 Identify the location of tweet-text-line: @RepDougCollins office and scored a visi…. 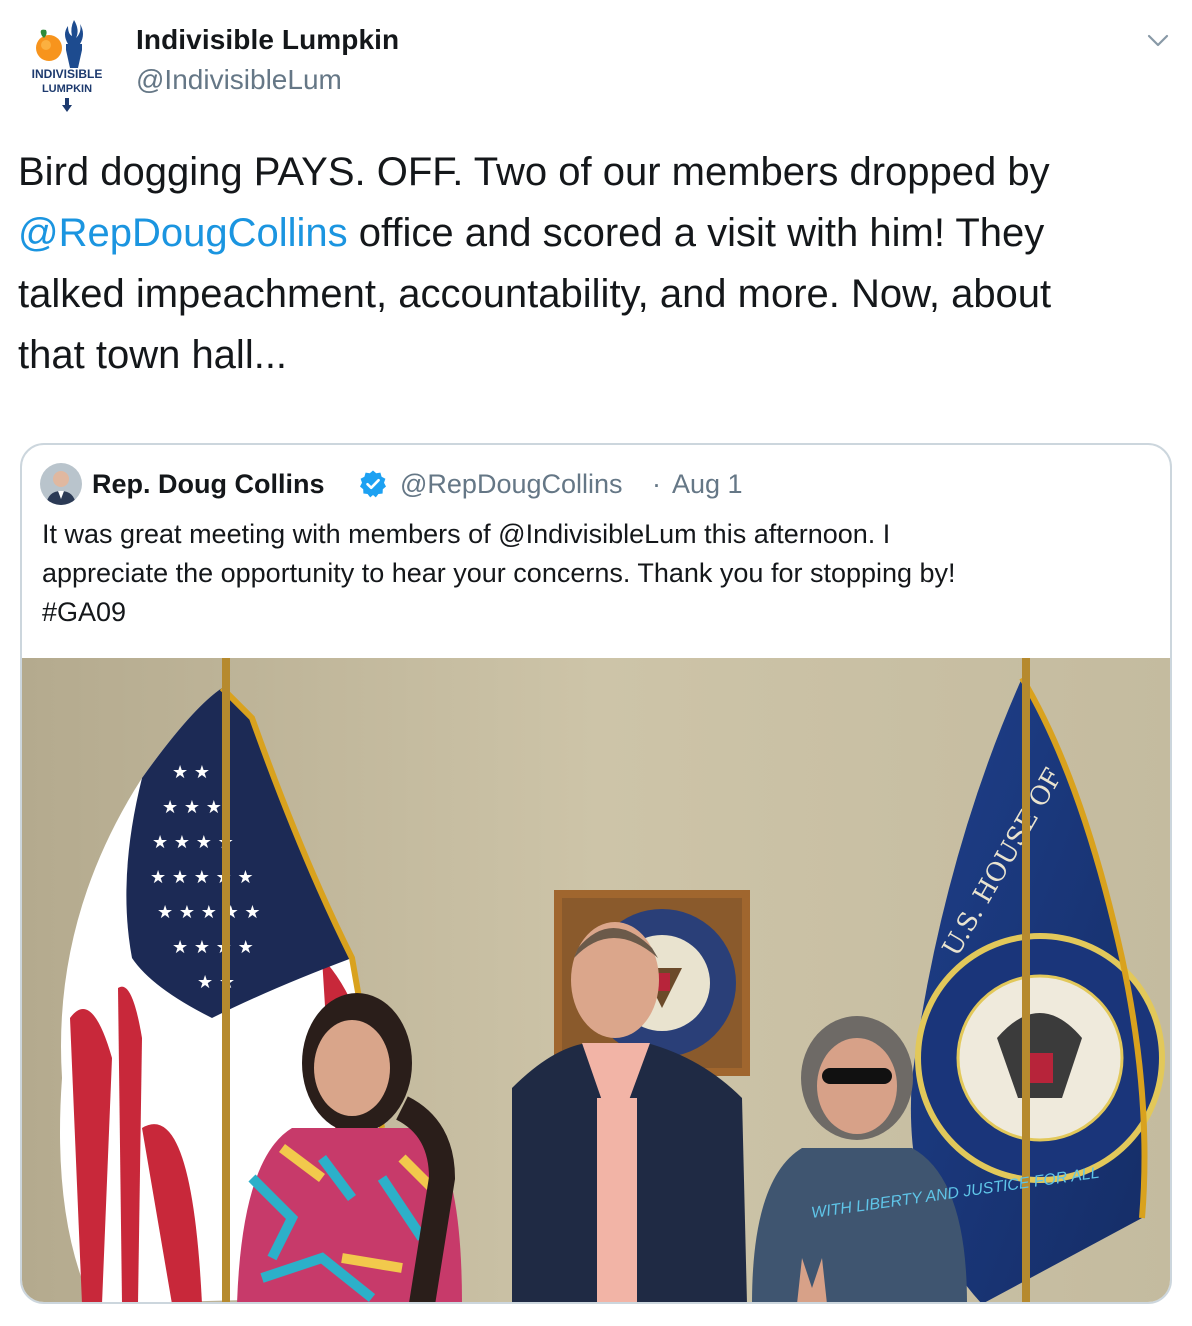
(531, 233).